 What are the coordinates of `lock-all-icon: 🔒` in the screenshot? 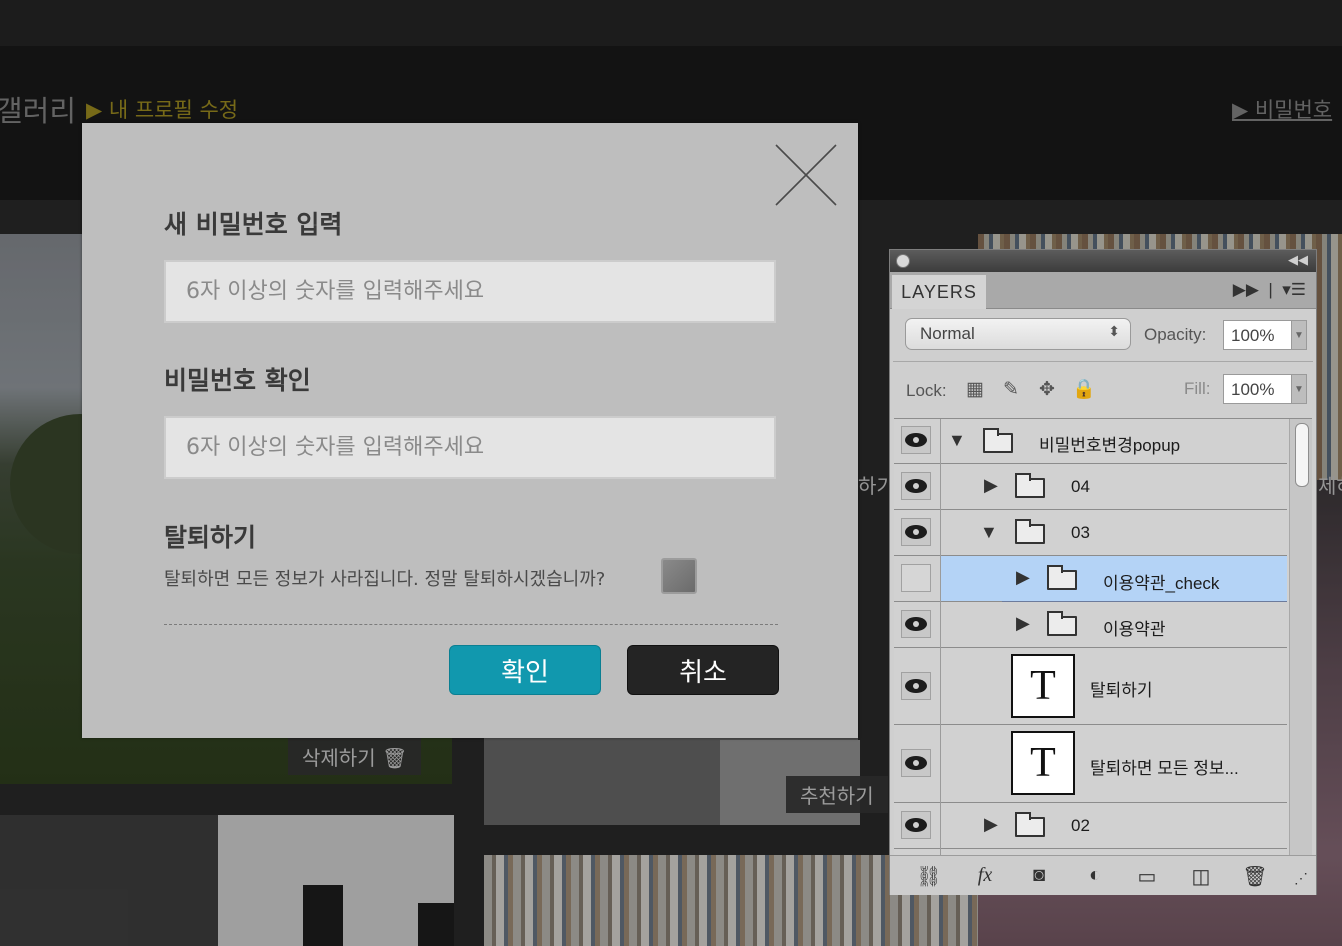 It's located at (1084, 390).